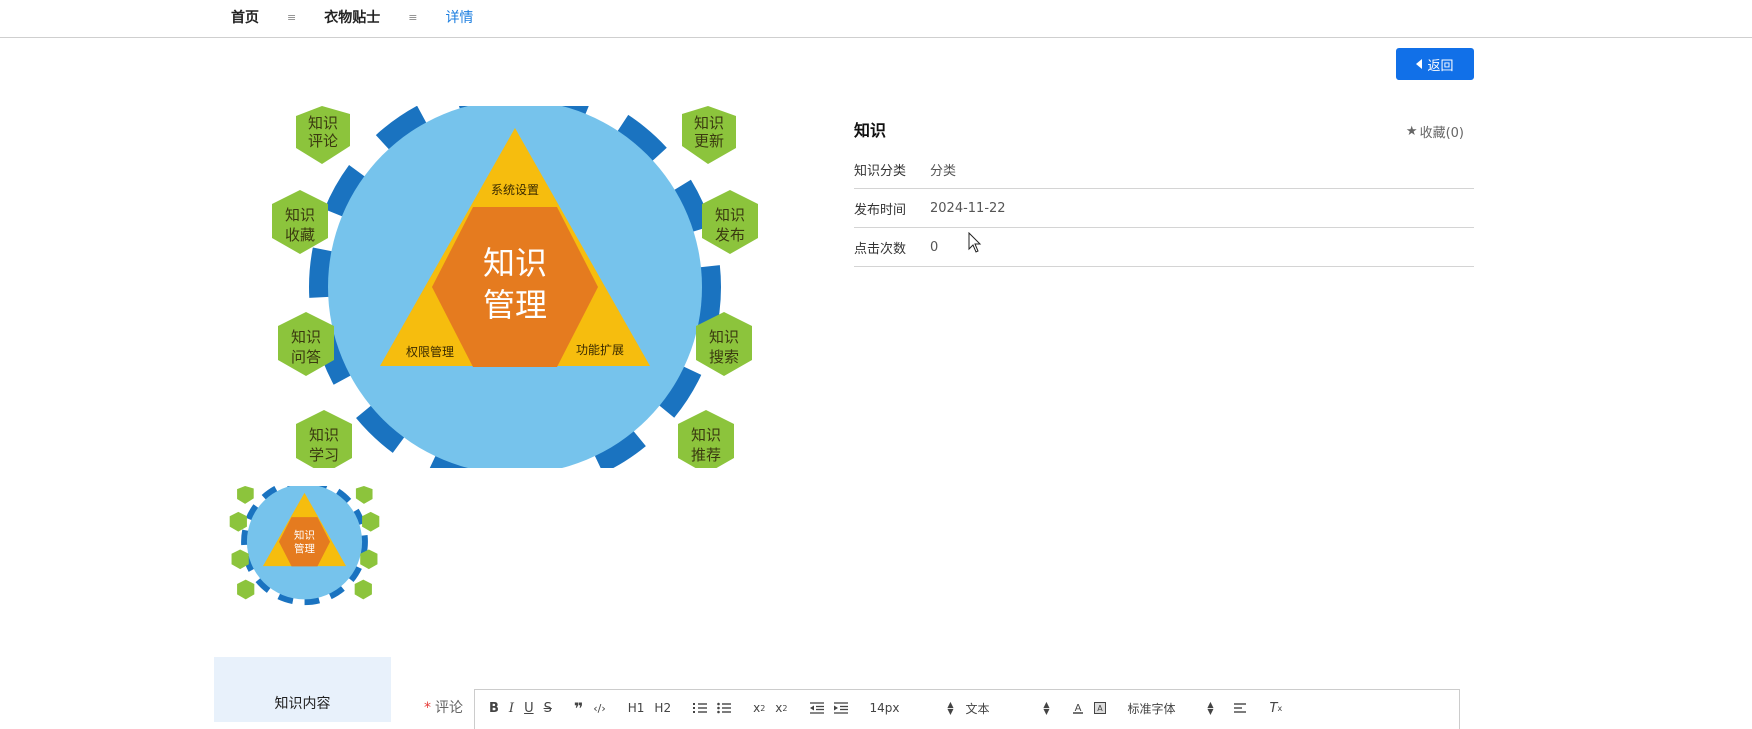 The image size is (1752, 729). Describe the element at coordinates (1441, 133) in the screenshot. I see `favorite-label: 收藏(0)` at that location.